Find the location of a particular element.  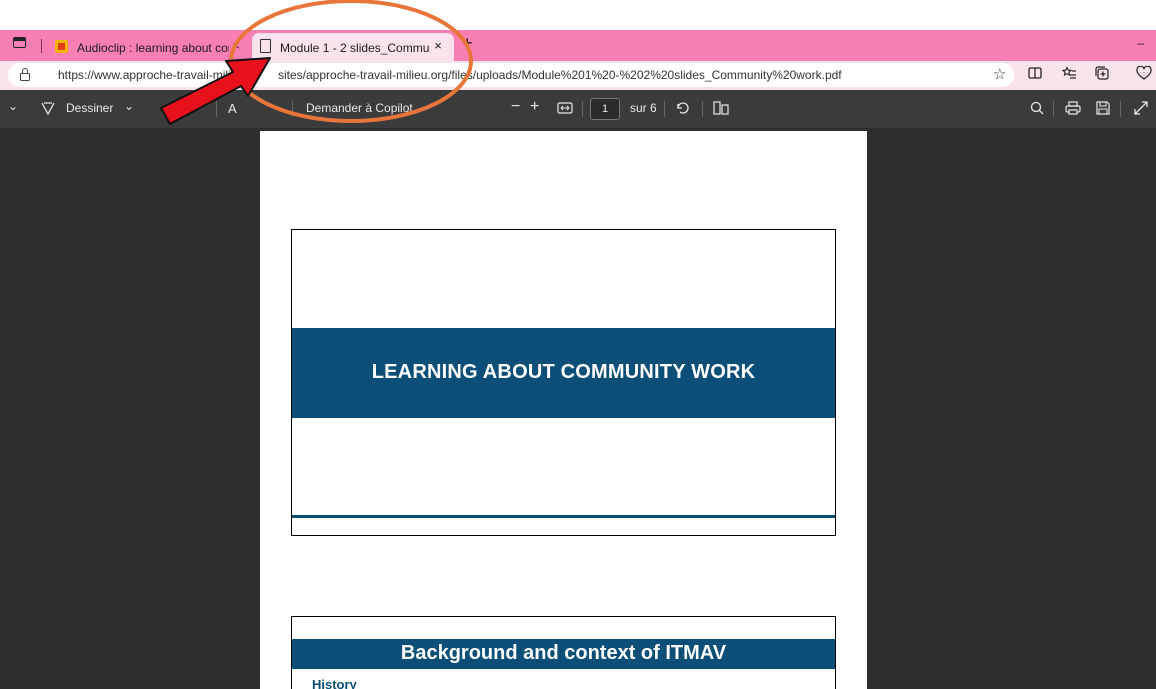

search-icon is located at coordinates (1037, 108).